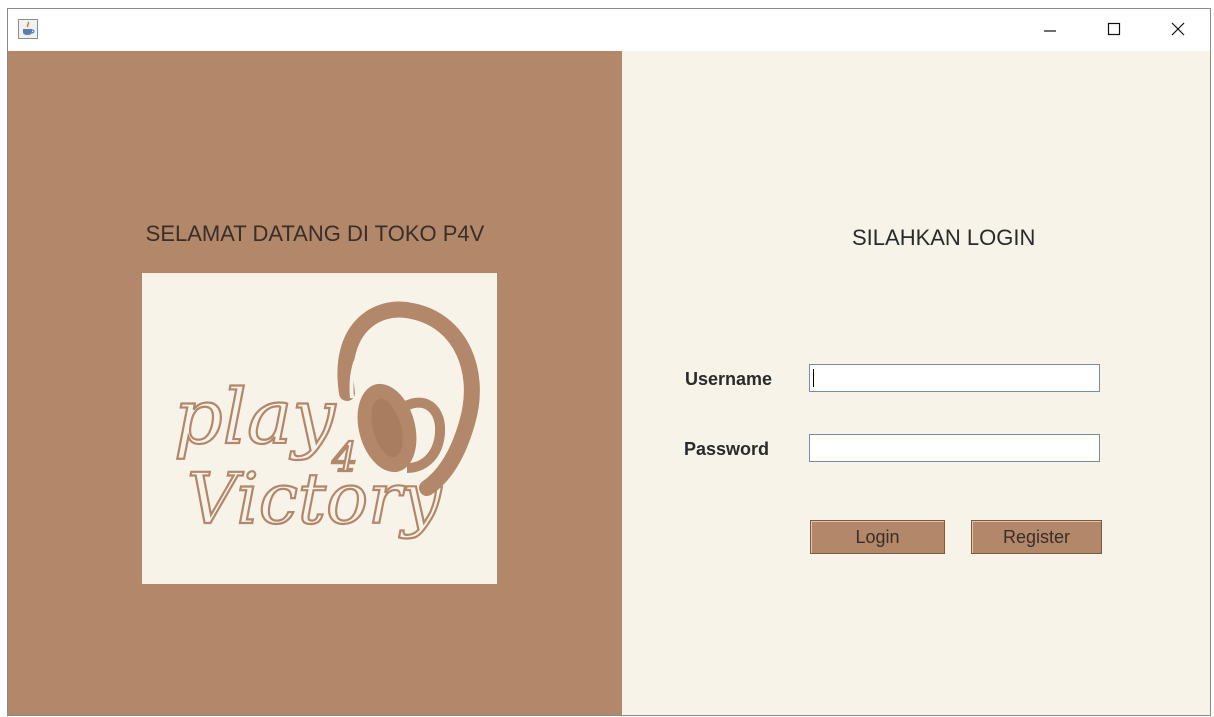 The width and height of the screenshot is (1214, 717). Describe the element at coordinates (954, 448) in the screenshot. I see `password-input` at that location.